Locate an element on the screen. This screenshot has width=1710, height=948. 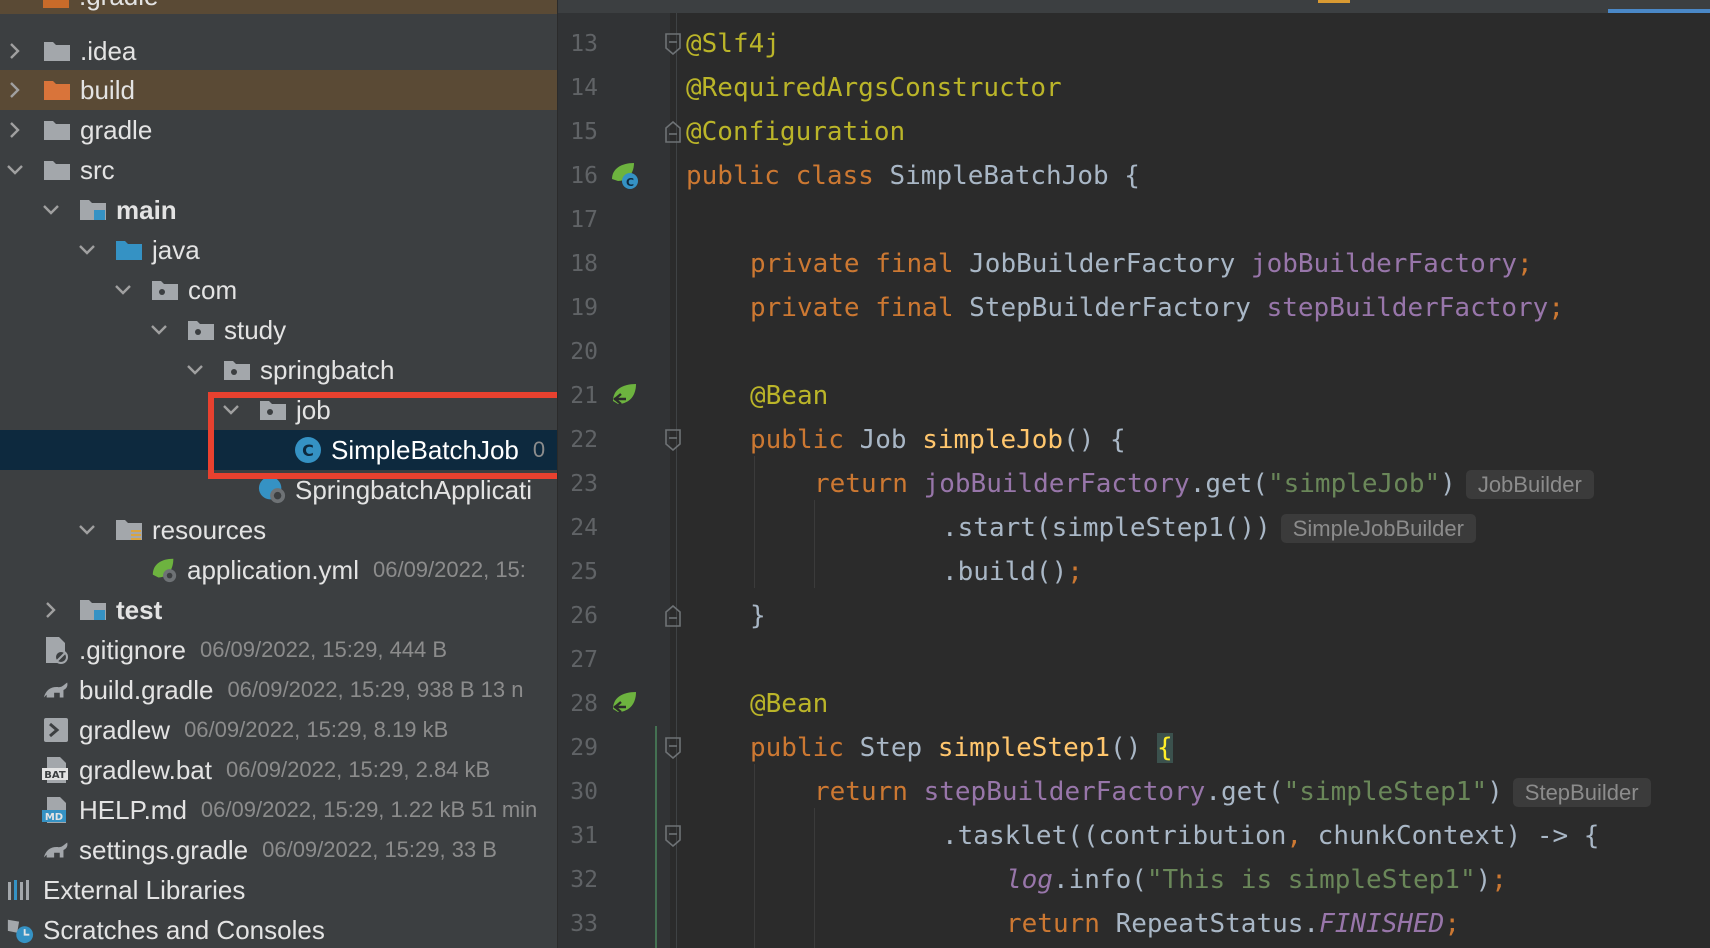
code-line-29: 29 public Step simpleStep1() { is located at coordinates (1134, 748).